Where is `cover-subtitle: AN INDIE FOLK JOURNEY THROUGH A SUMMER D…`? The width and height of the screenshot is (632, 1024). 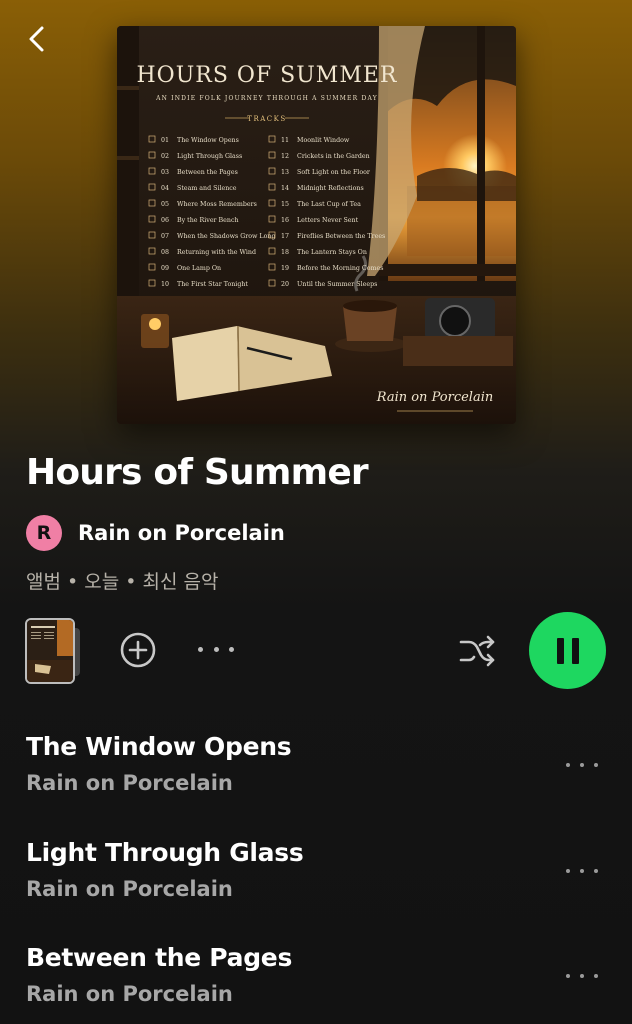 cover-subtitle: AN INDIE FOLK JOURNEY THROUGH A SUMMER D… is located at coordinates (266, 98).